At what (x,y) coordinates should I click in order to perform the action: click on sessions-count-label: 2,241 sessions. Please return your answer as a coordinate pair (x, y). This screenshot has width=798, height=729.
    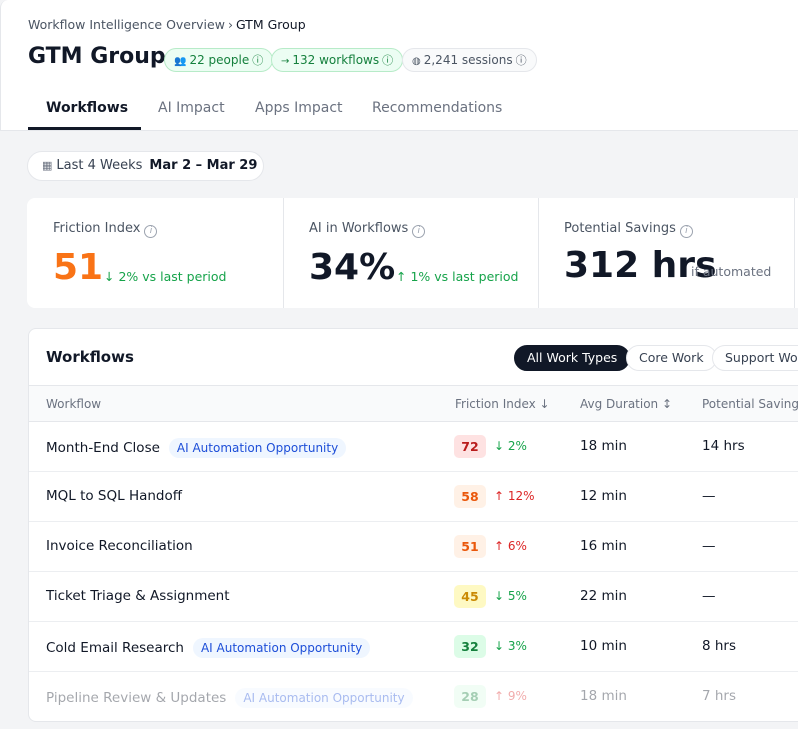
    Looking at the image, I should click on (468, 60).